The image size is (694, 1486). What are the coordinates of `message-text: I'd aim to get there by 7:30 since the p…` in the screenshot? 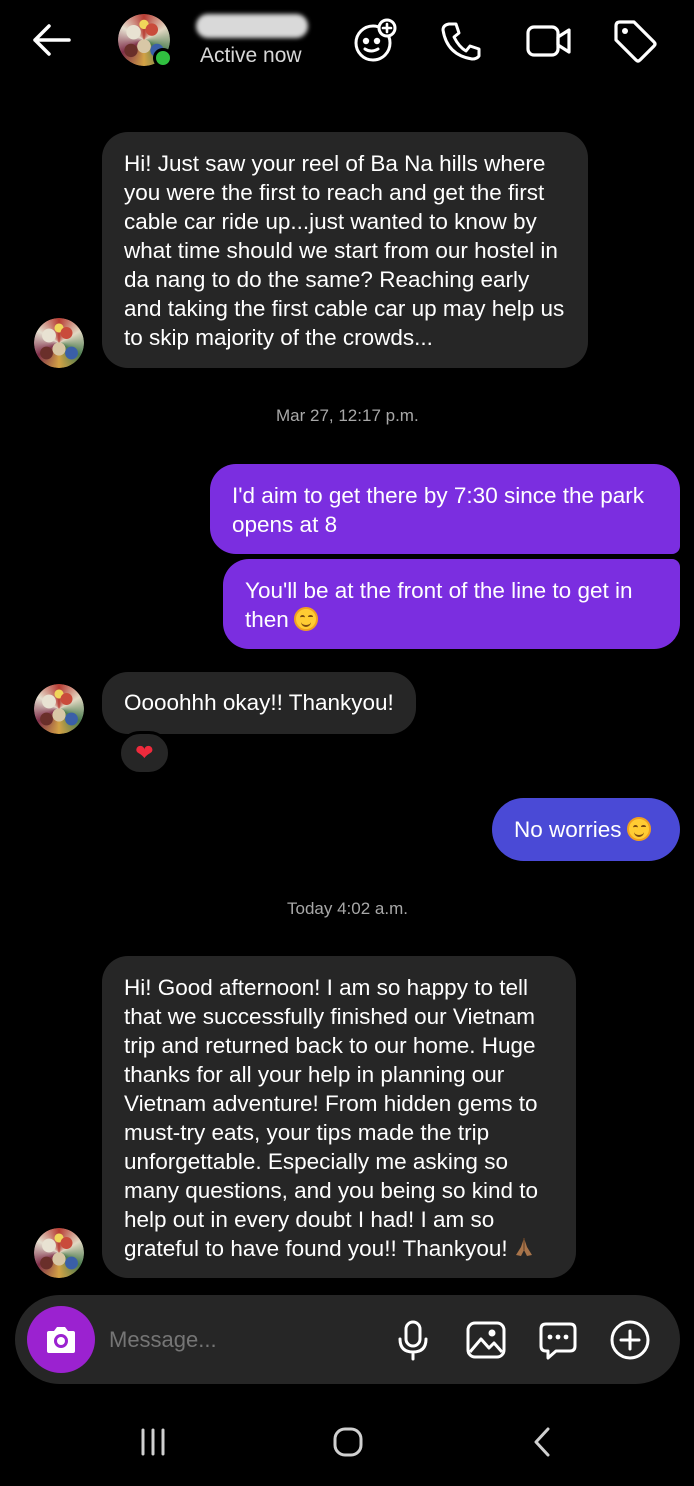 It's located at (438, 510).